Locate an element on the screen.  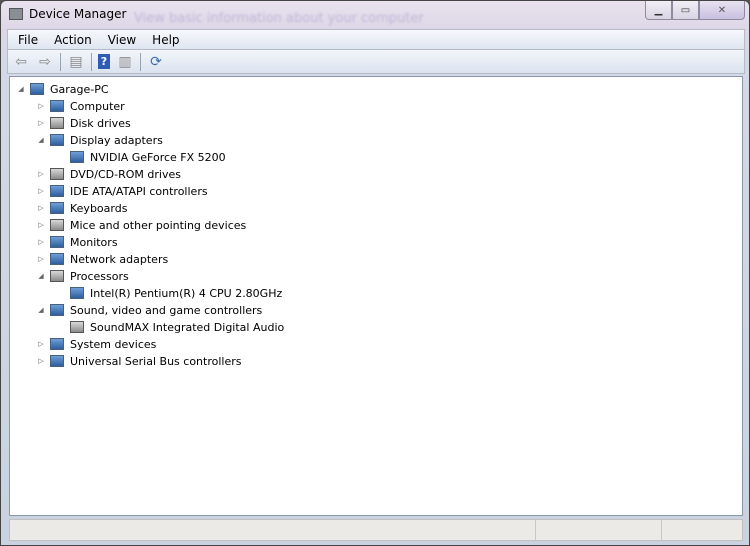
tree-item: SoundMAX Integrated Digital Audio is located at coordinates (170, 327).